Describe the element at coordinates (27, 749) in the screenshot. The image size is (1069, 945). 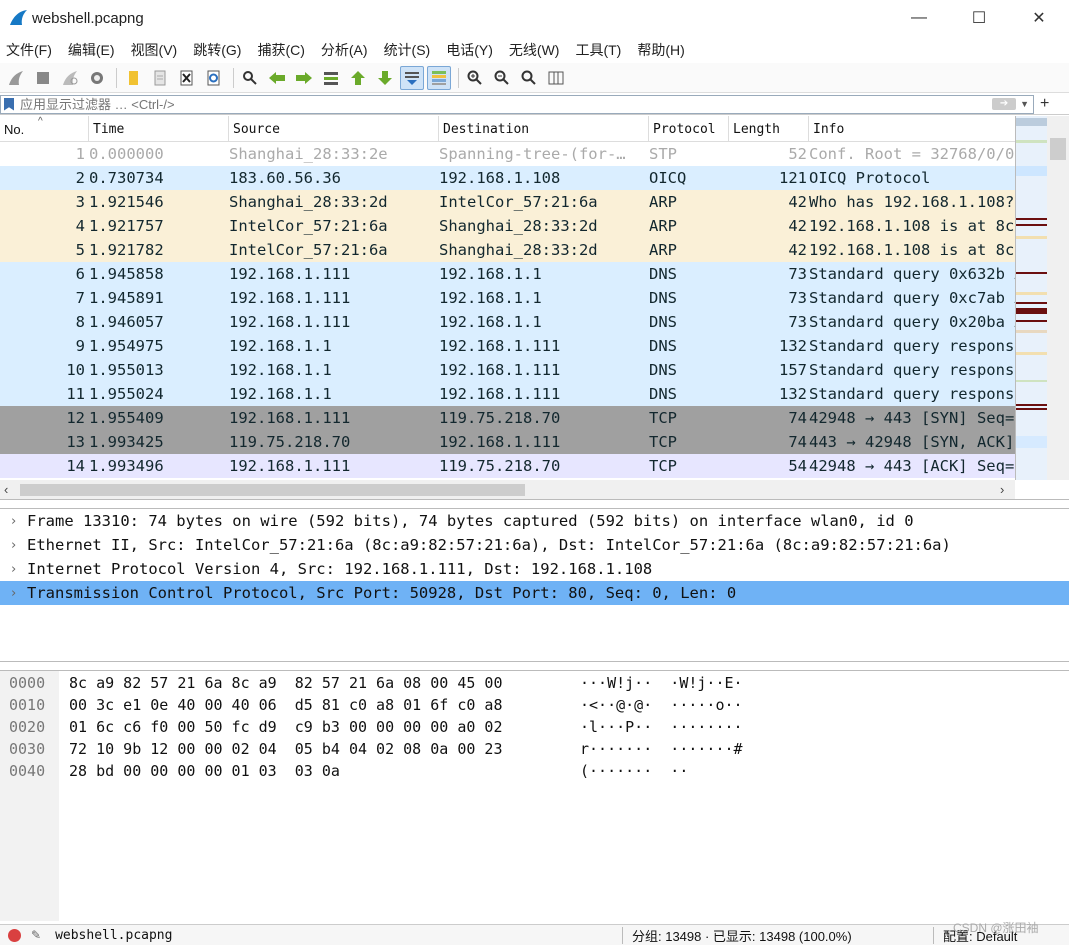
I see `bytes-offset: 0030` at that location.